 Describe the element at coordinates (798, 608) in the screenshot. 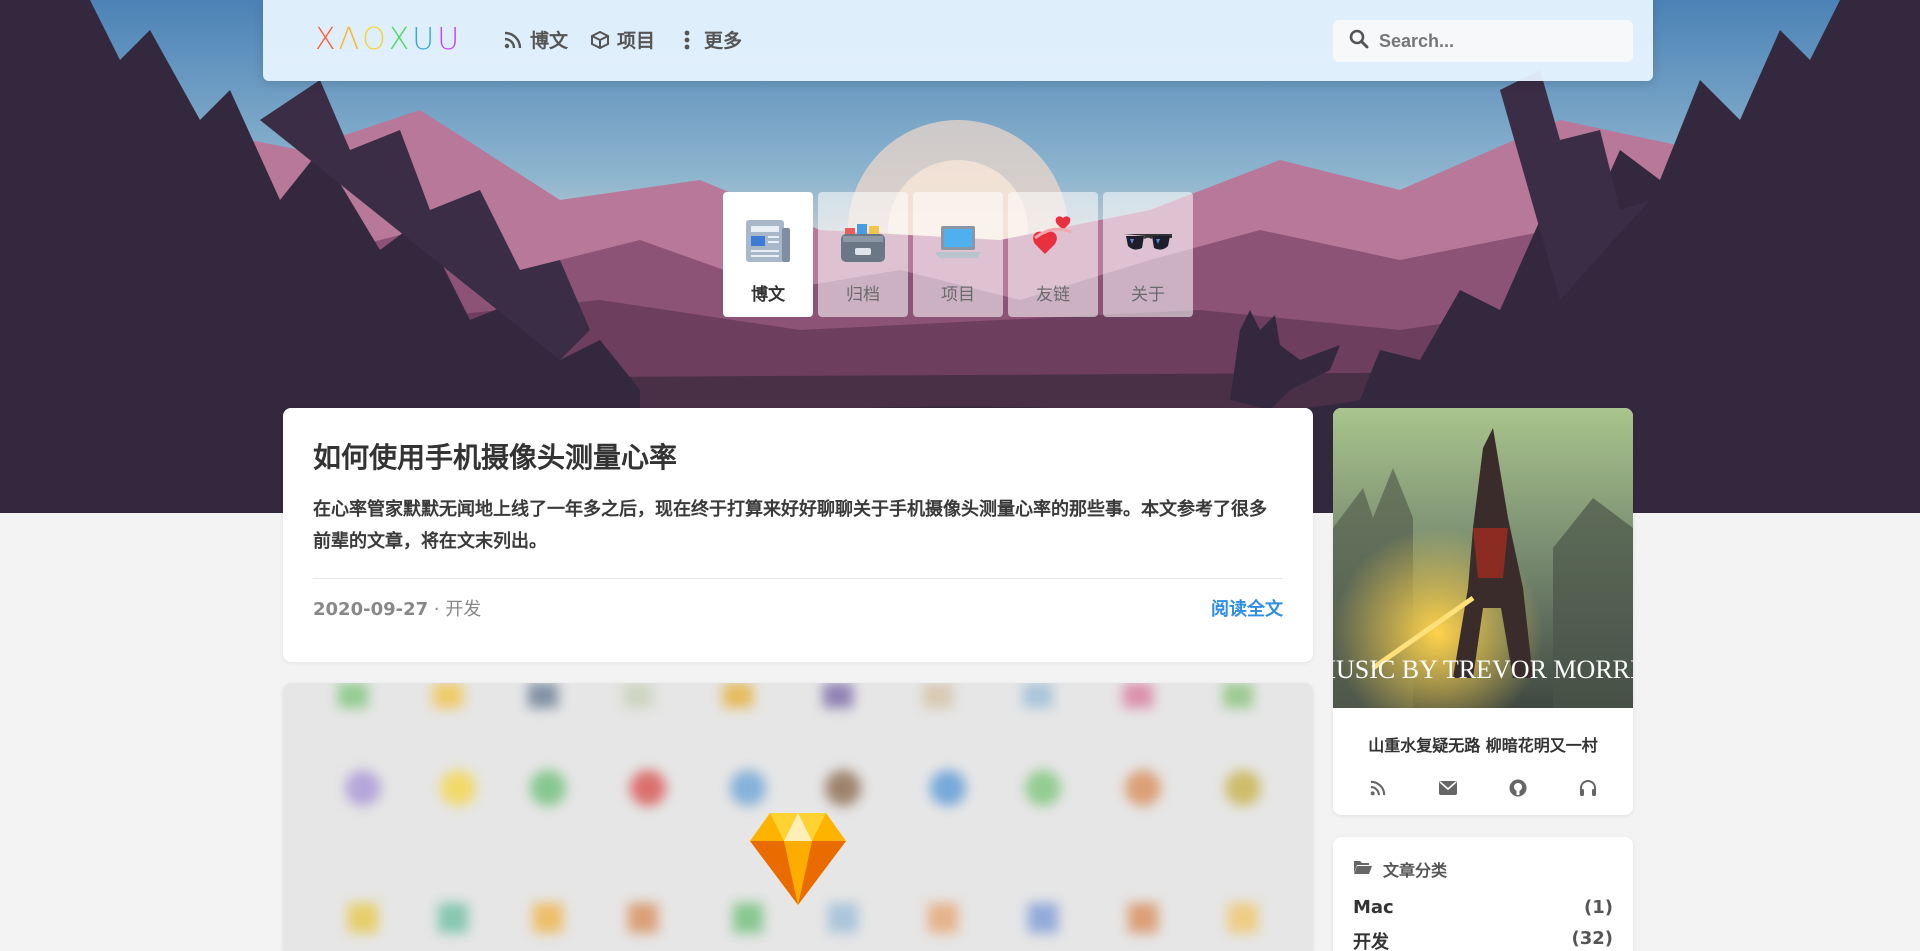

I see `post-meta: 2020-09-27 · 开发 阅读全文` at that location.